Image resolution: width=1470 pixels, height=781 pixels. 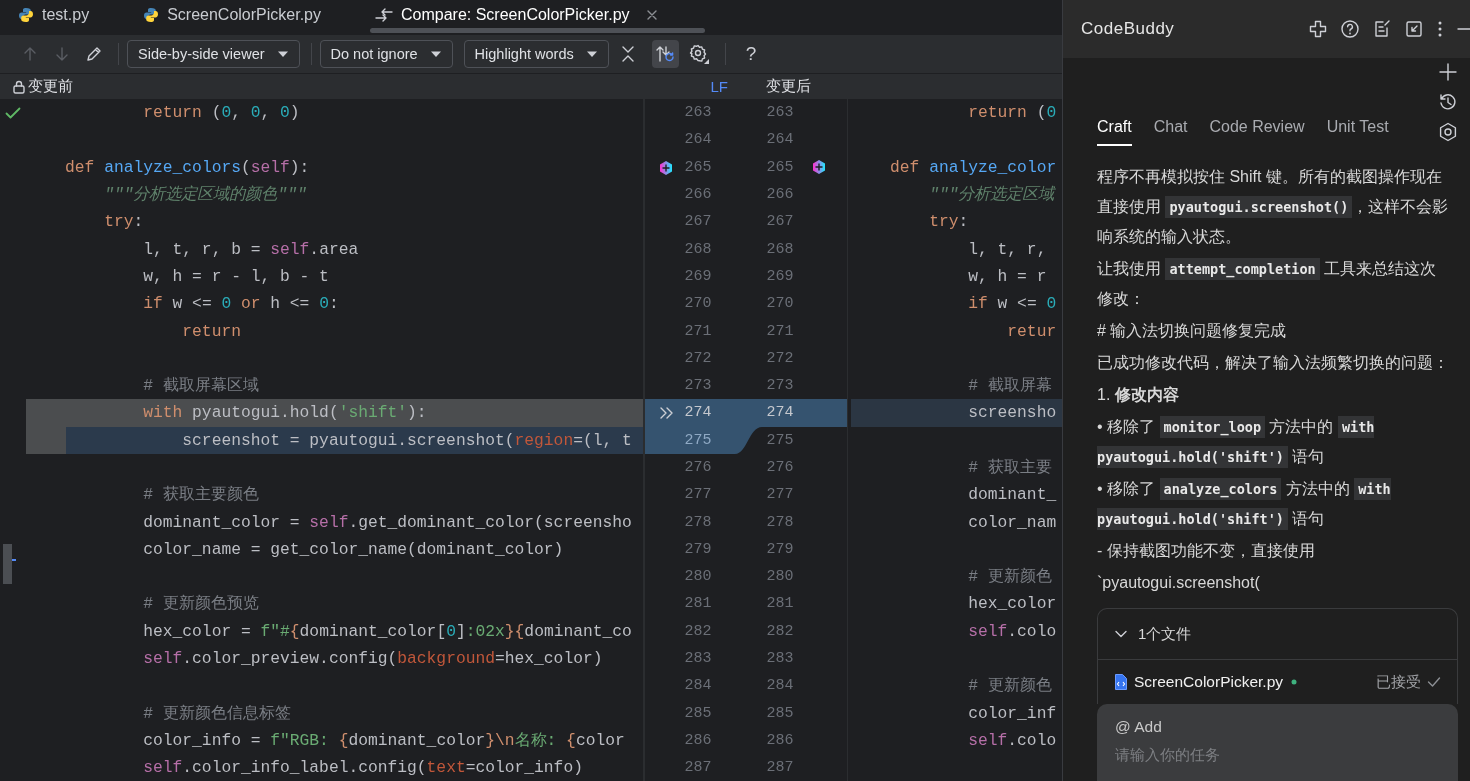 What do you see at coordinates (240, 304) in the screenshot?
I see `code-line: if w <= 0 or h <= 0:` at bounding box center [240, 304].